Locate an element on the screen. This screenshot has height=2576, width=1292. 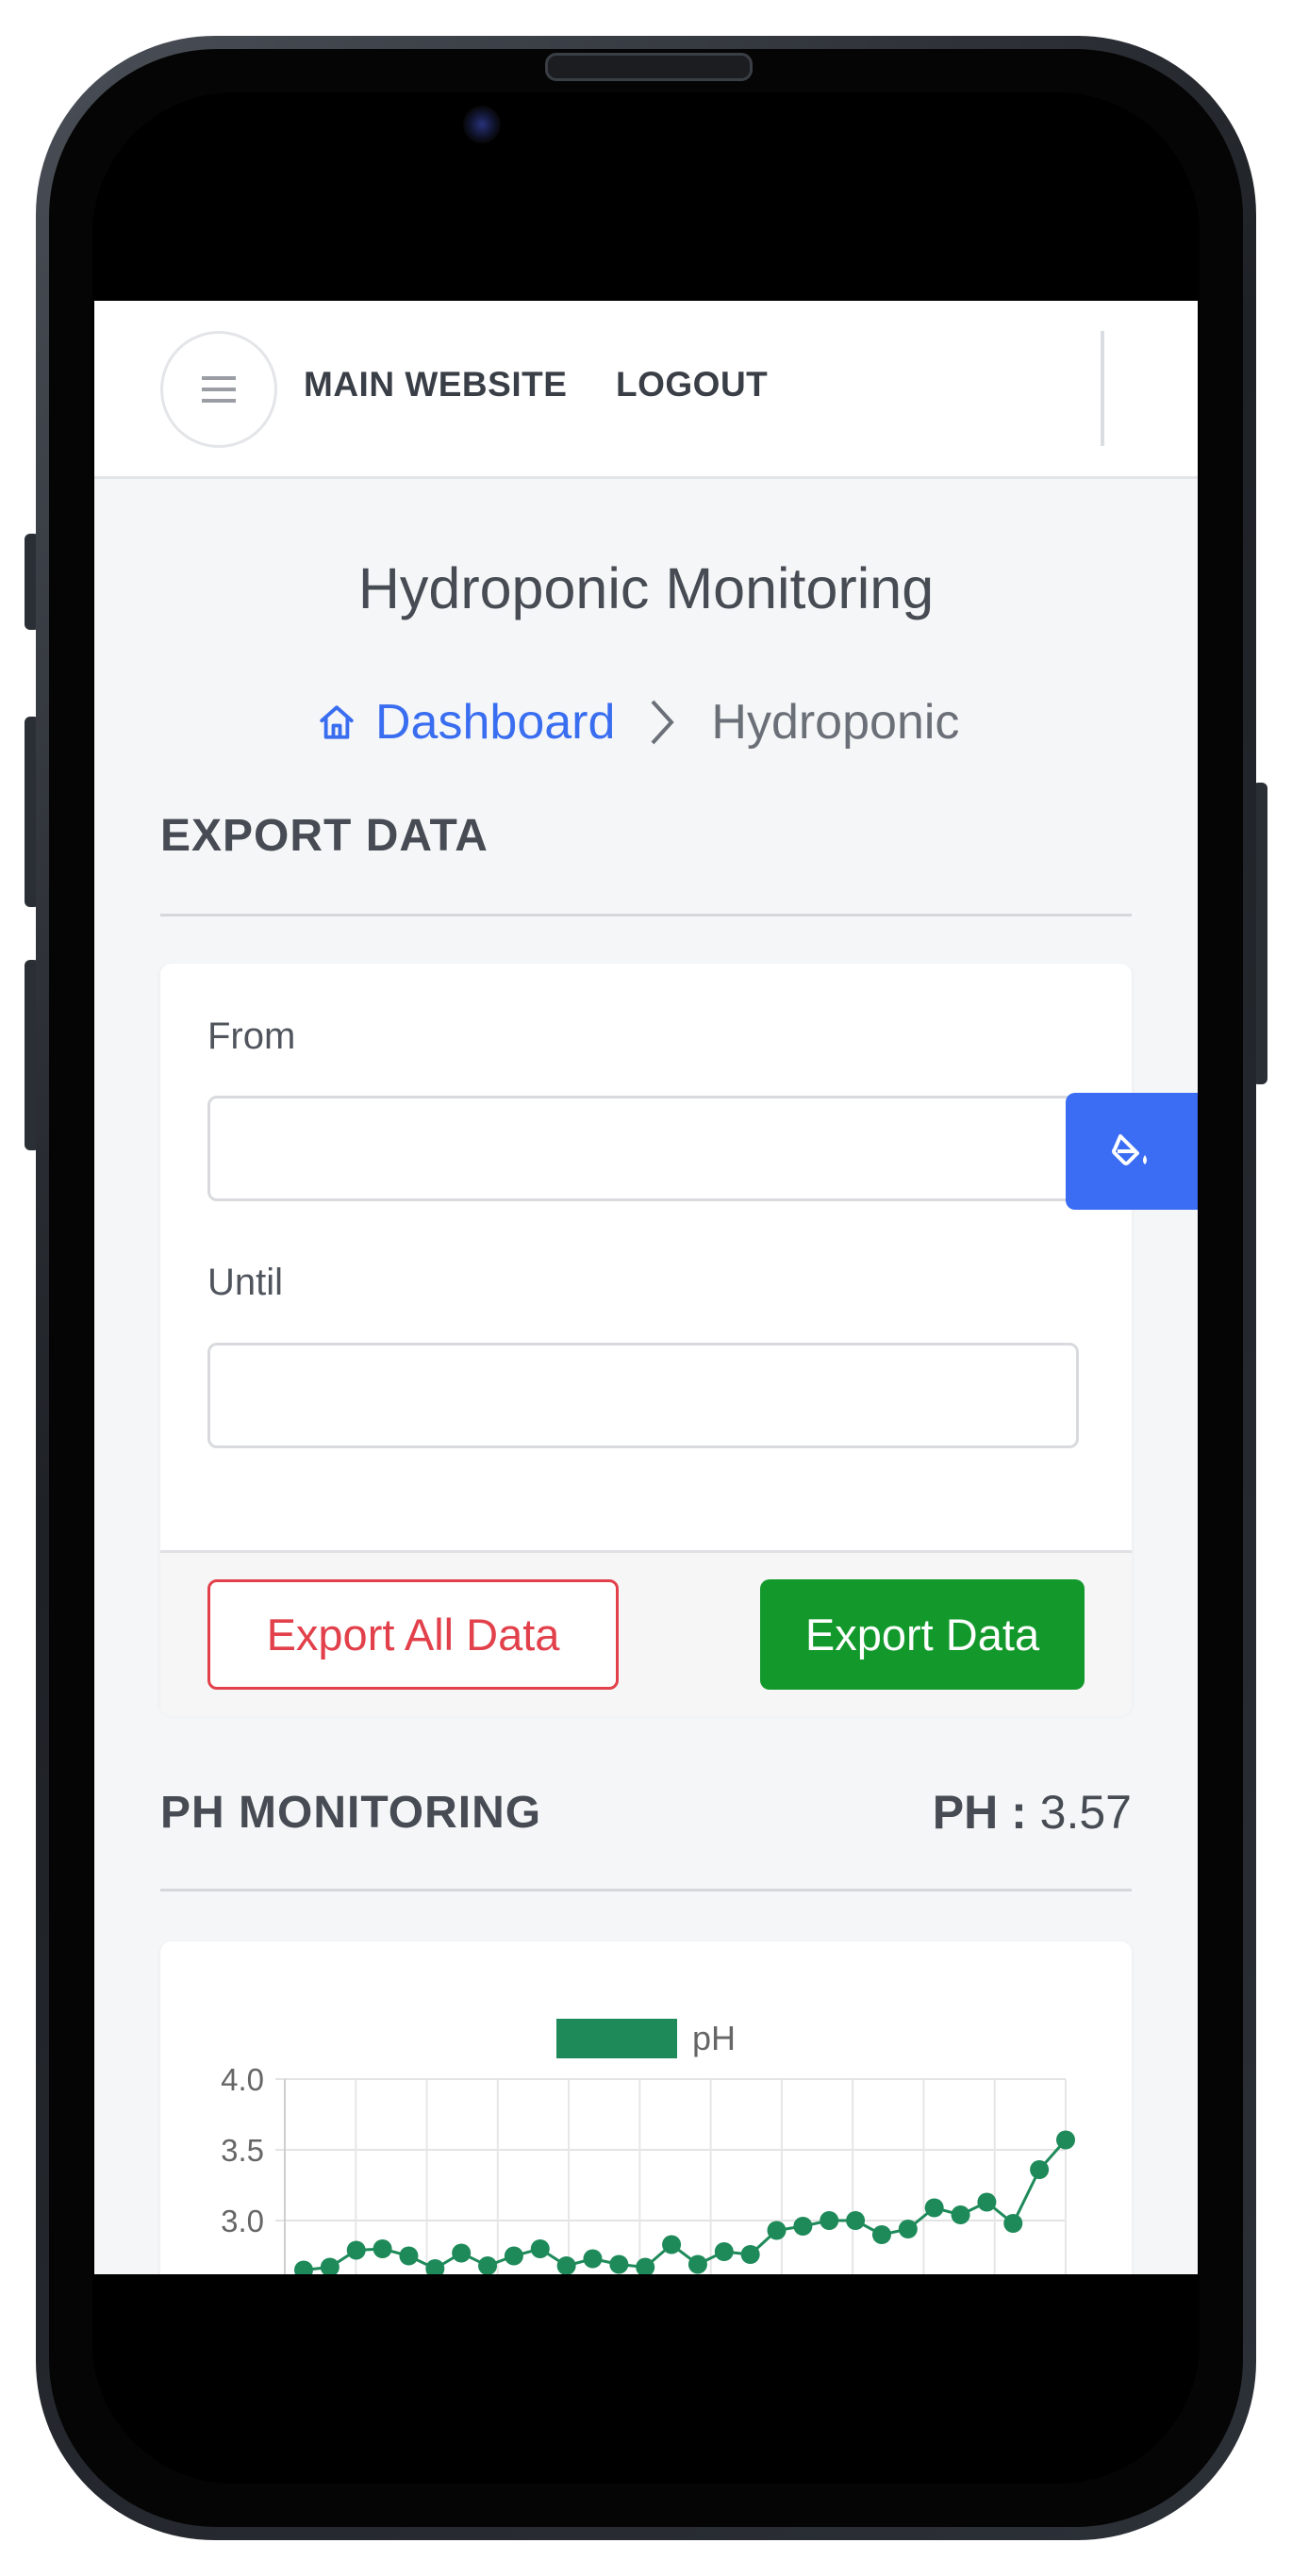
ph-readout-value: 3.57 is located at coordinates (1085, 1812).